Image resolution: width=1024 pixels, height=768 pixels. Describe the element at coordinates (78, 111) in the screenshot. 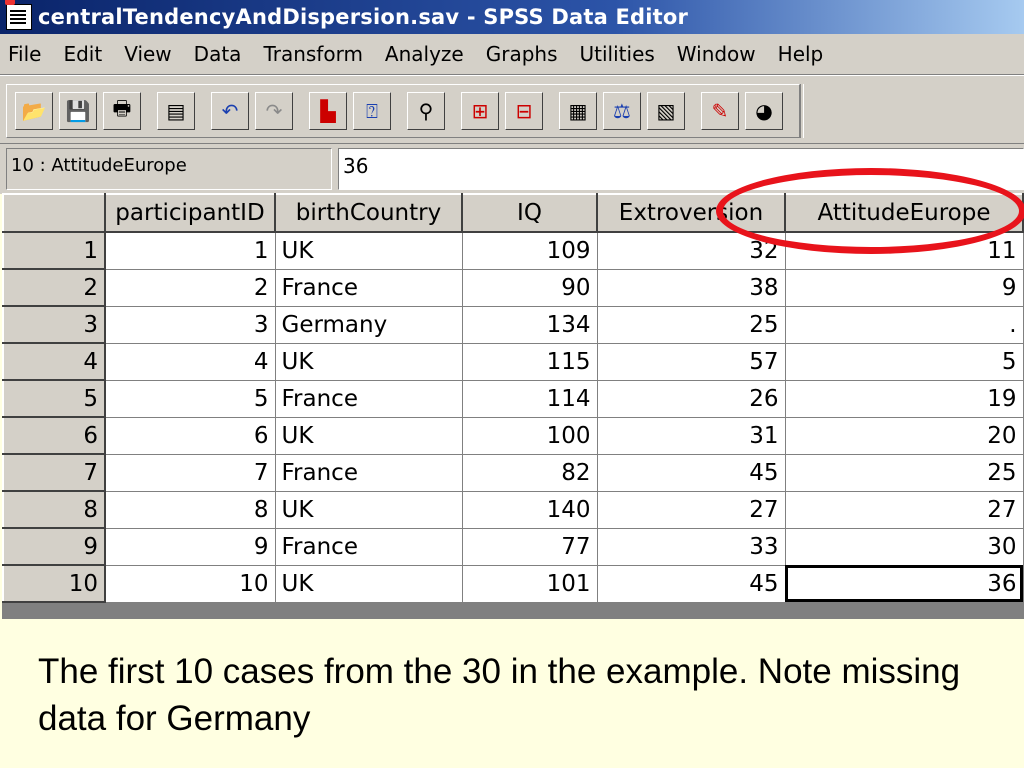

I see `save-icon: 💾` at that location.